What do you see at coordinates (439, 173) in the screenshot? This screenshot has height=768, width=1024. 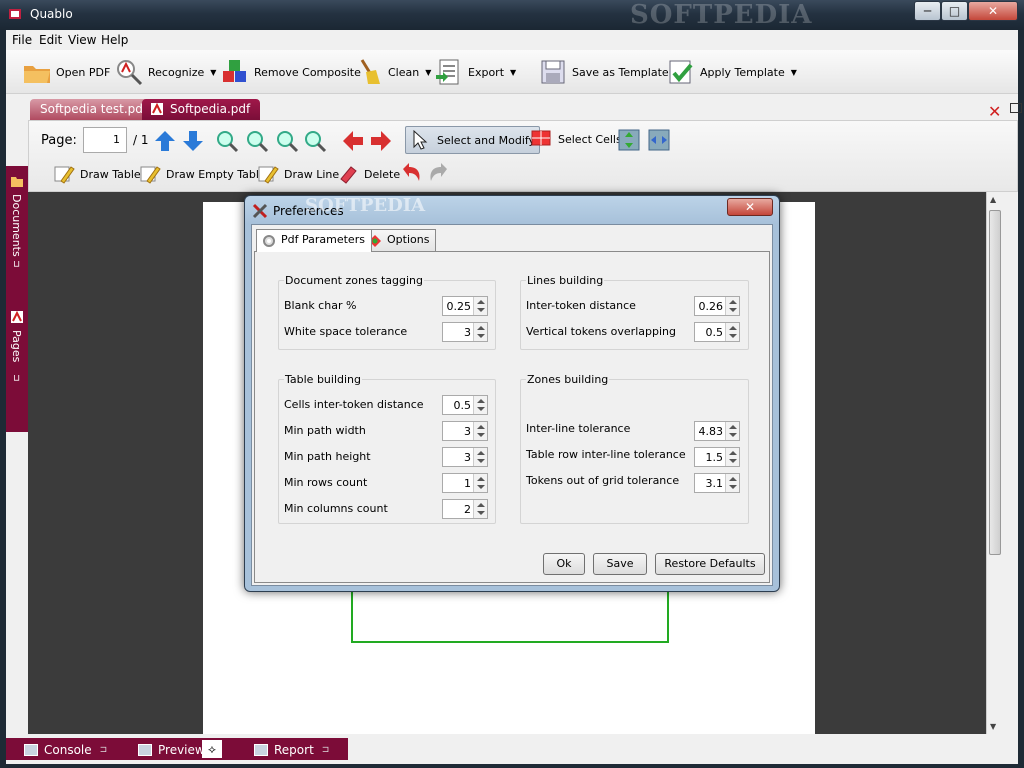 I see `redo-icon` at bounding box center [439, 173].